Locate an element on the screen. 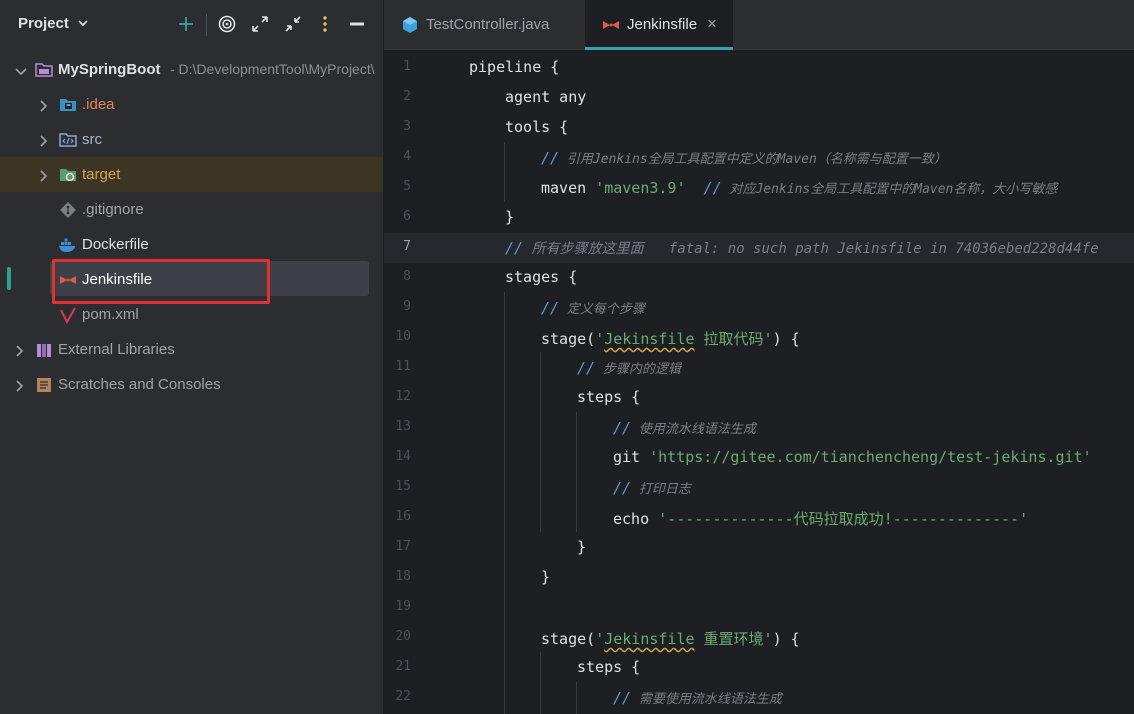 The height and width of the screenshot is (714, 1134). tree-node-idea: .idea is located at coordinates (191, 104).